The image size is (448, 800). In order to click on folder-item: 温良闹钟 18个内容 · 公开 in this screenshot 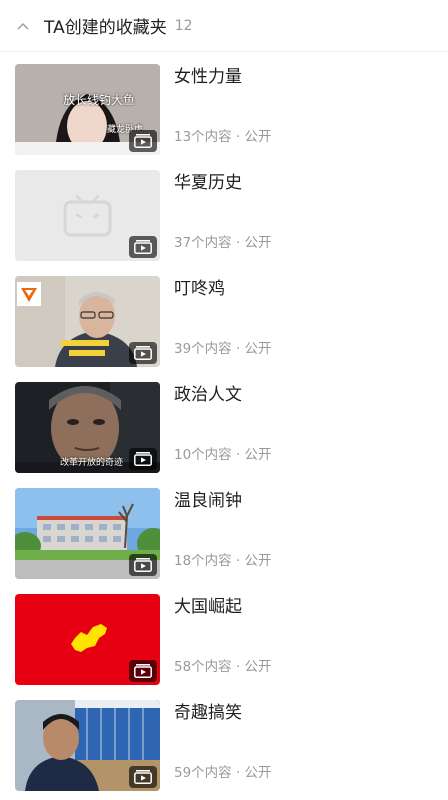, I will do `click(224, 541)`.